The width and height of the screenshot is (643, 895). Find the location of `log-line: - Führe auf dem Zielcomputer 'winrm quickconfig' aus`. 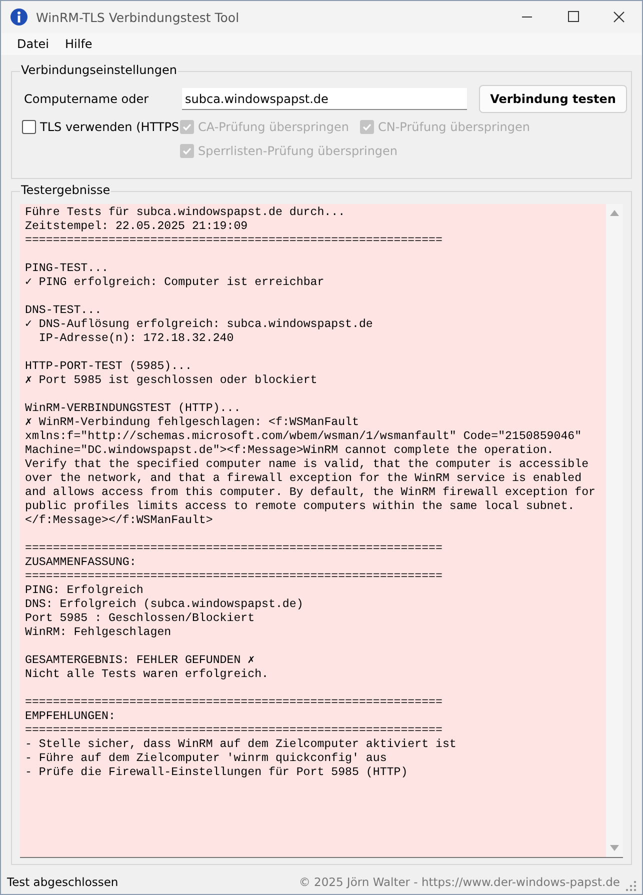

log-line: - Führe auf dem Zielcomputer 'winrm quickconfig' aus is located at coordinates (206, 759).